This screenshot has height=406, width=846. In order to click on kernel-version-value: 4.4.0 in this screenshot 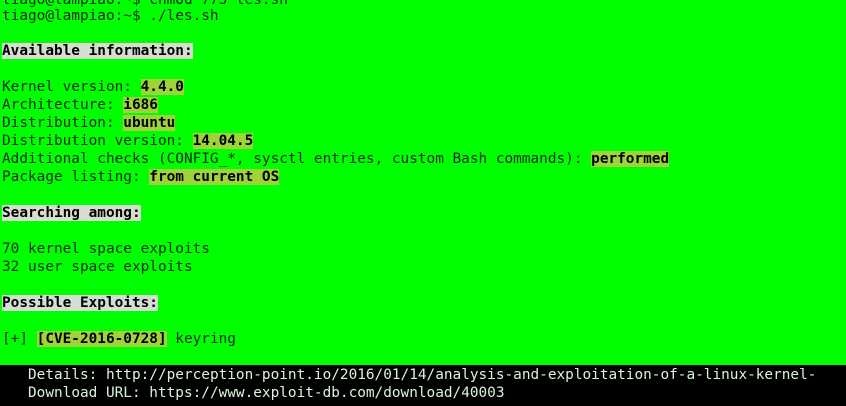, I will do `click(162, 87)`.